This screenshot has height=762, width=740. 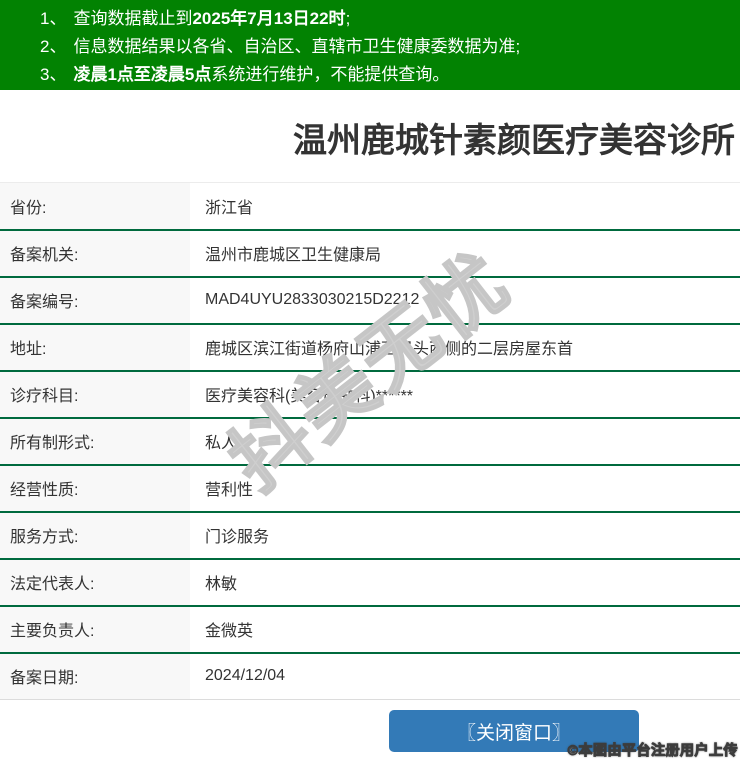 What do you see at coordinates (297, 46) in the screenshot?
I see `notice-text: 信息数据结果以各省、自治区、直辖市卫生健康委数据为准;` at bounding box center [297, 46].